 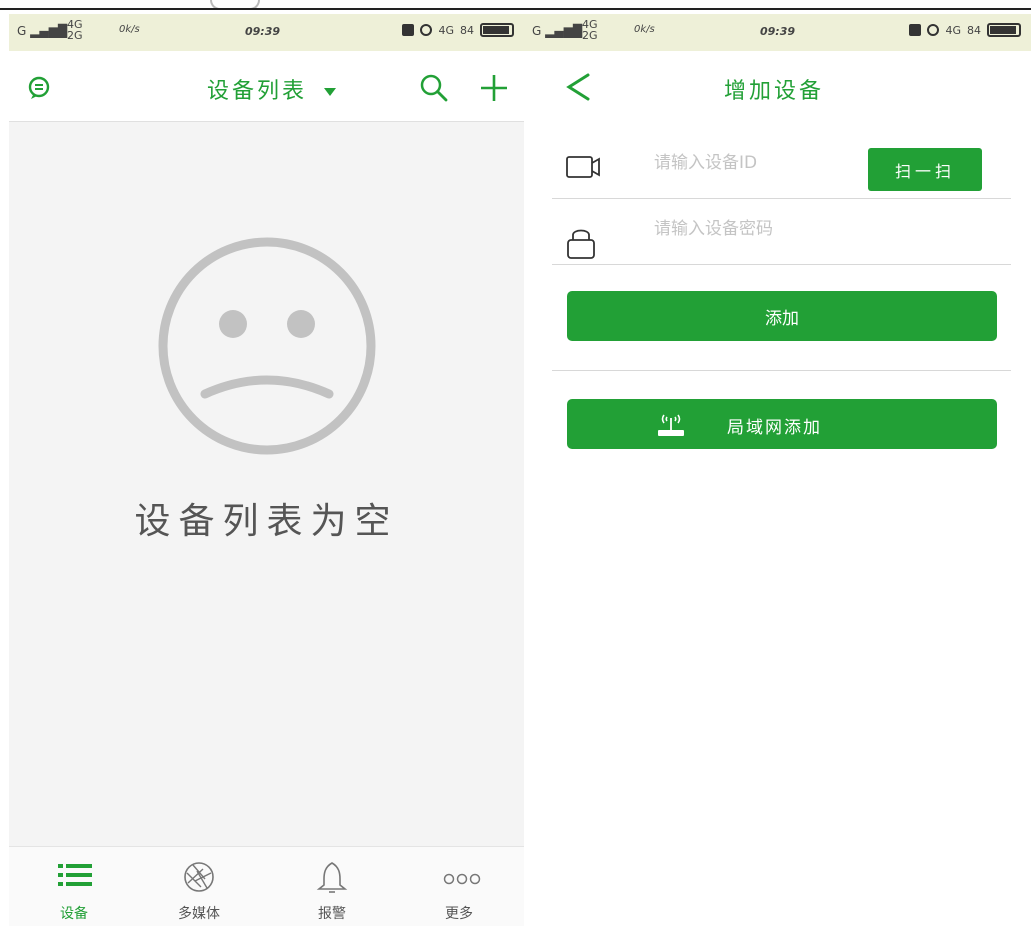 What do you see at coordinates (267, 346) in the screenshot?
I see `sad-face-icon` at bounding box center [267, 346].